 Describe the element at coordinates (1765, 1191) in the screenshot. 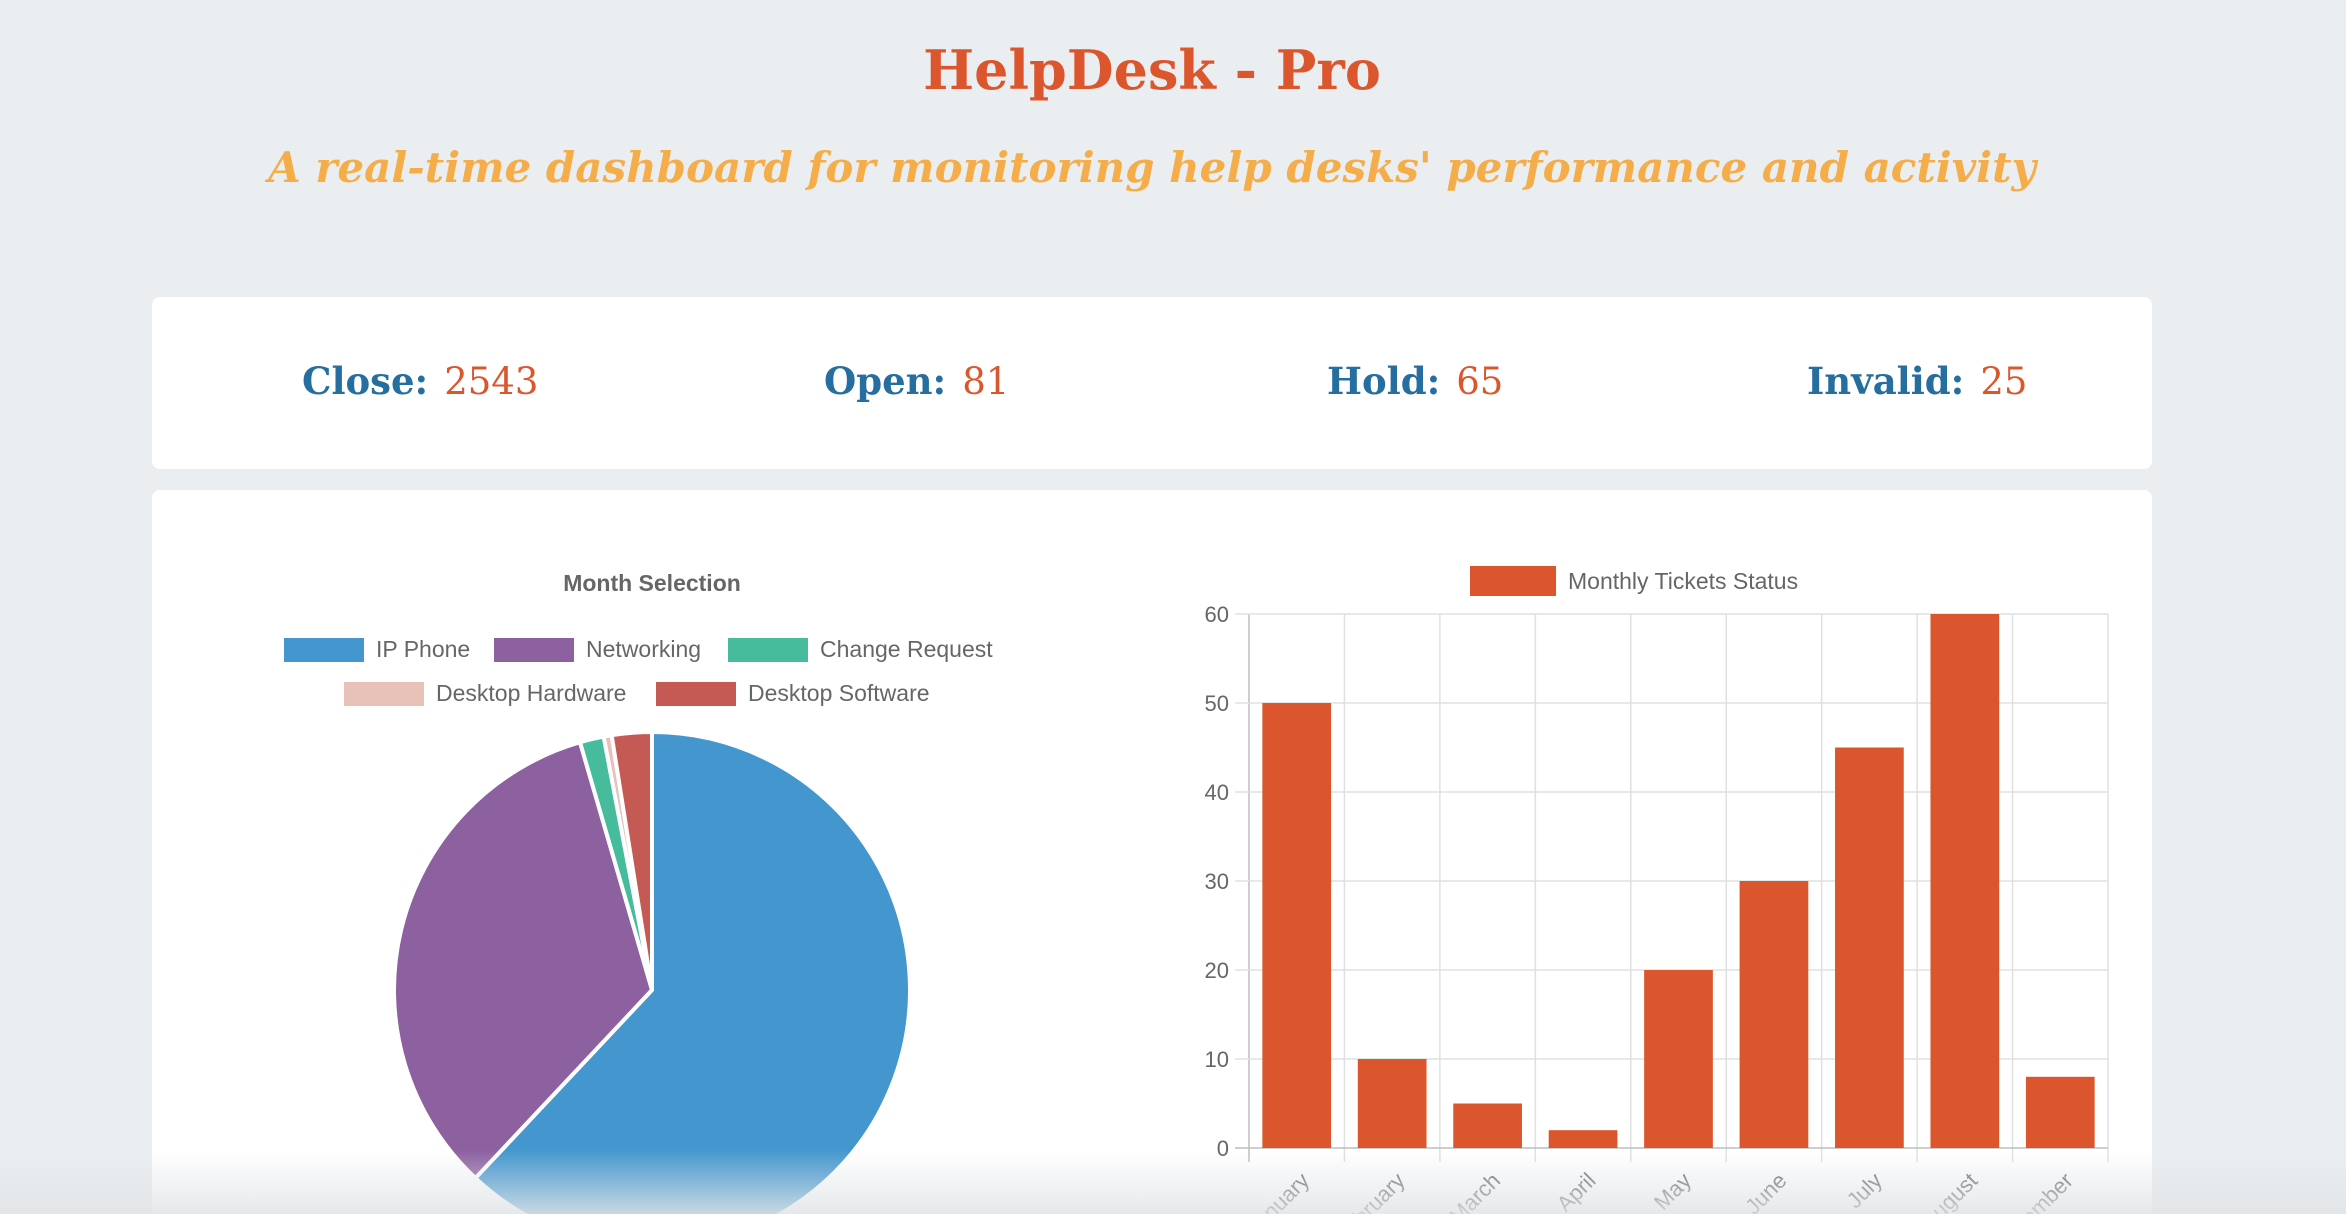

I see `x-tick-label: June` at that location.